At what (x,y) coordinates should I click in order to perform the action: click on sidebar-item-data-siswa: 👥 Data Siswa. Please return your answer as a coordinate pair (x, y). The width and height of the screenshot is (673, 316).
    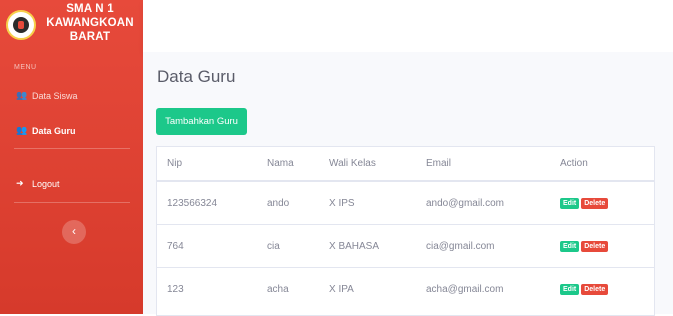
    Looking at the image, I should click on (47, 95).